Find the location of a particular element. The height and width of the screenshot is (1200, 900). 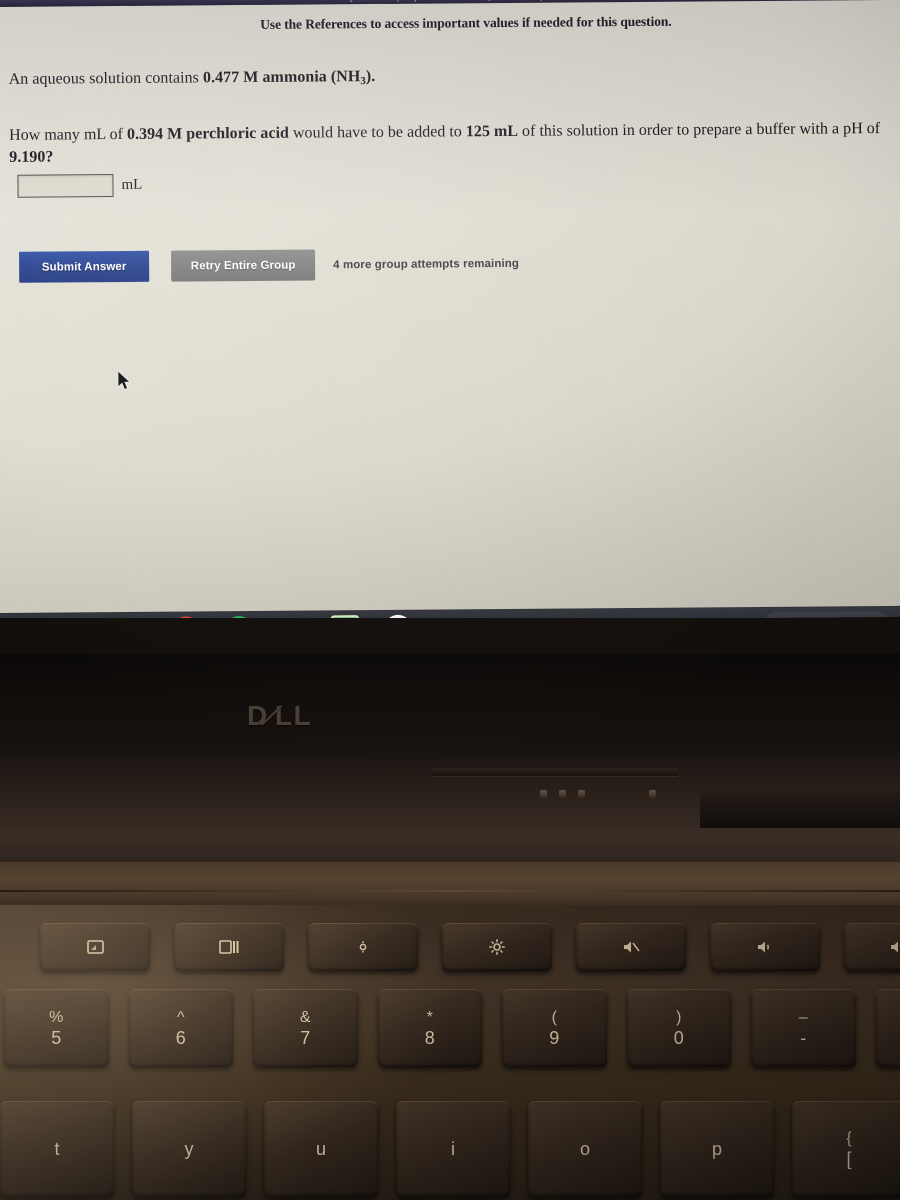

number-key-shift-glyph: ) is located at coordinates (679, 1017).